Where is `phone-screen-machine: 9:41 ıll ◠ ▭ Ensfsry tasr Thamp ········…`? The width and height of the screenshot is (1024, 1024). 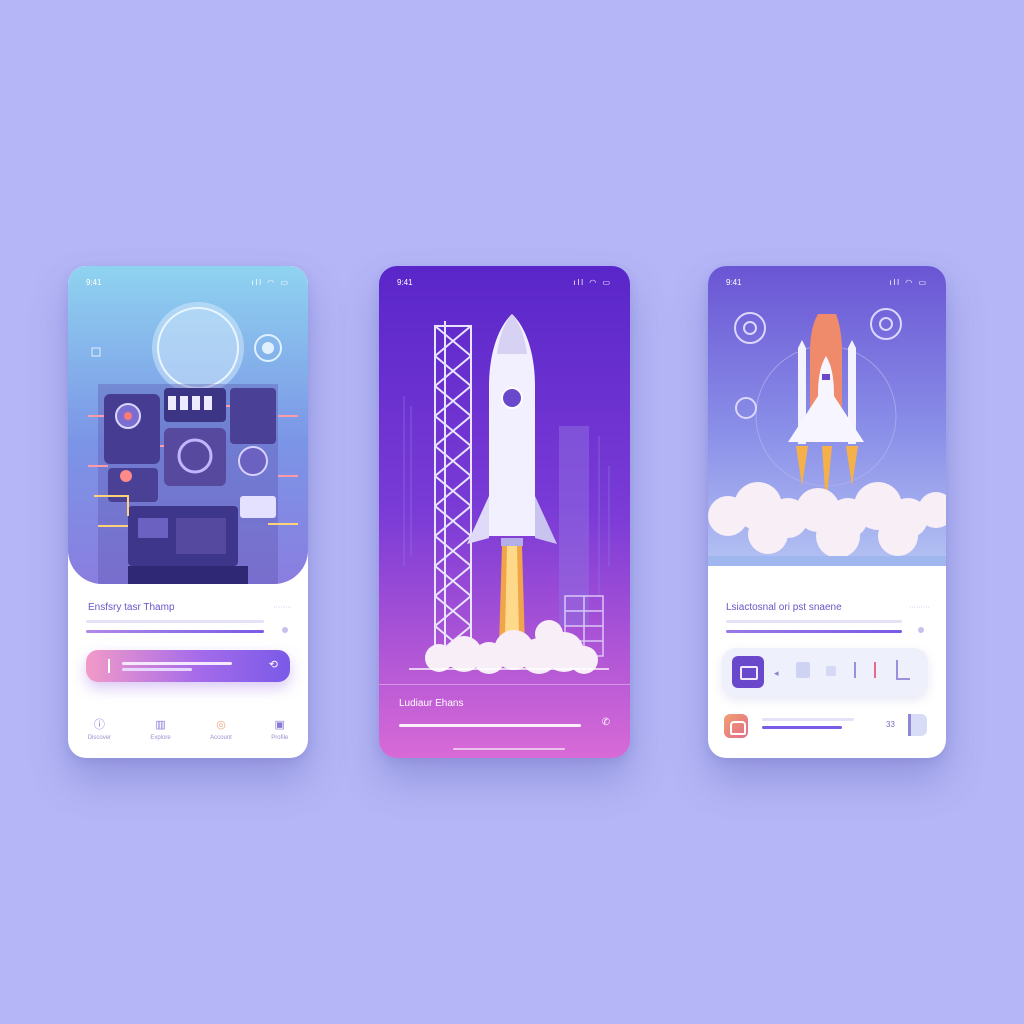 phone-screen-machine: 9:41 ıll ◠ ▭ Ensfsry tasr Thamp ········… is located at coordinates (188, 512).